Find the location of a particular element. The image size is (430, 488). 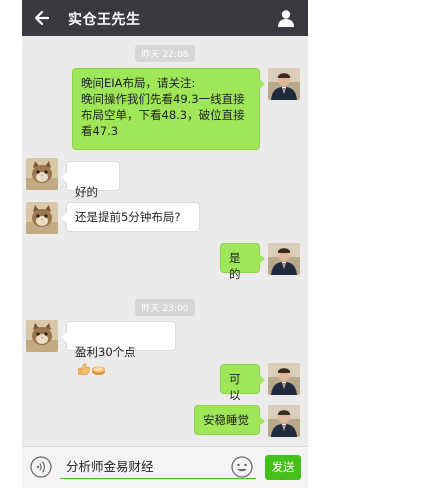

arrow-left-icon is located at coordinates (42, 18).